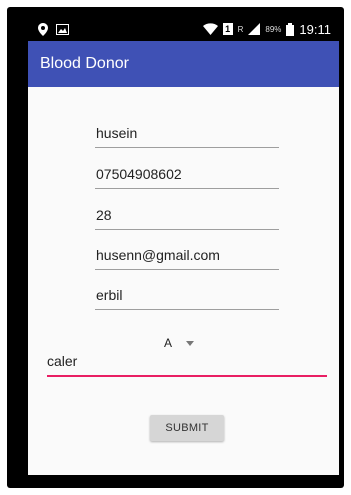 The height and width of the screenshot is (495, 351). I want to click on email-field, so click(187, 257).